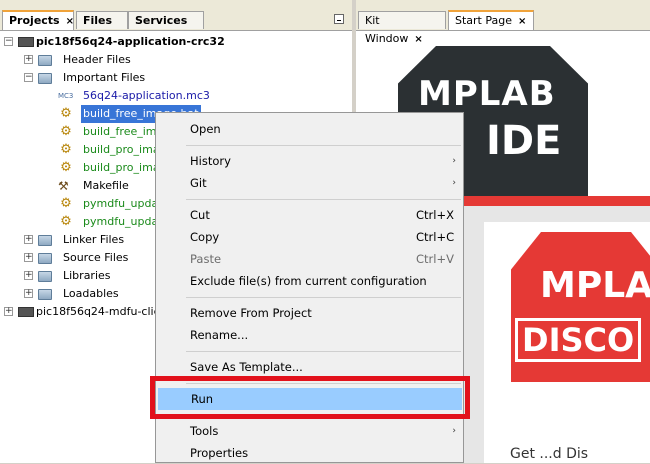 Image resolution: width=650 pixels, height=464 pixels. Describe the element at coordinates (204, 431) in the screenshot. I see `menu-tools-label: Tools` at that location.